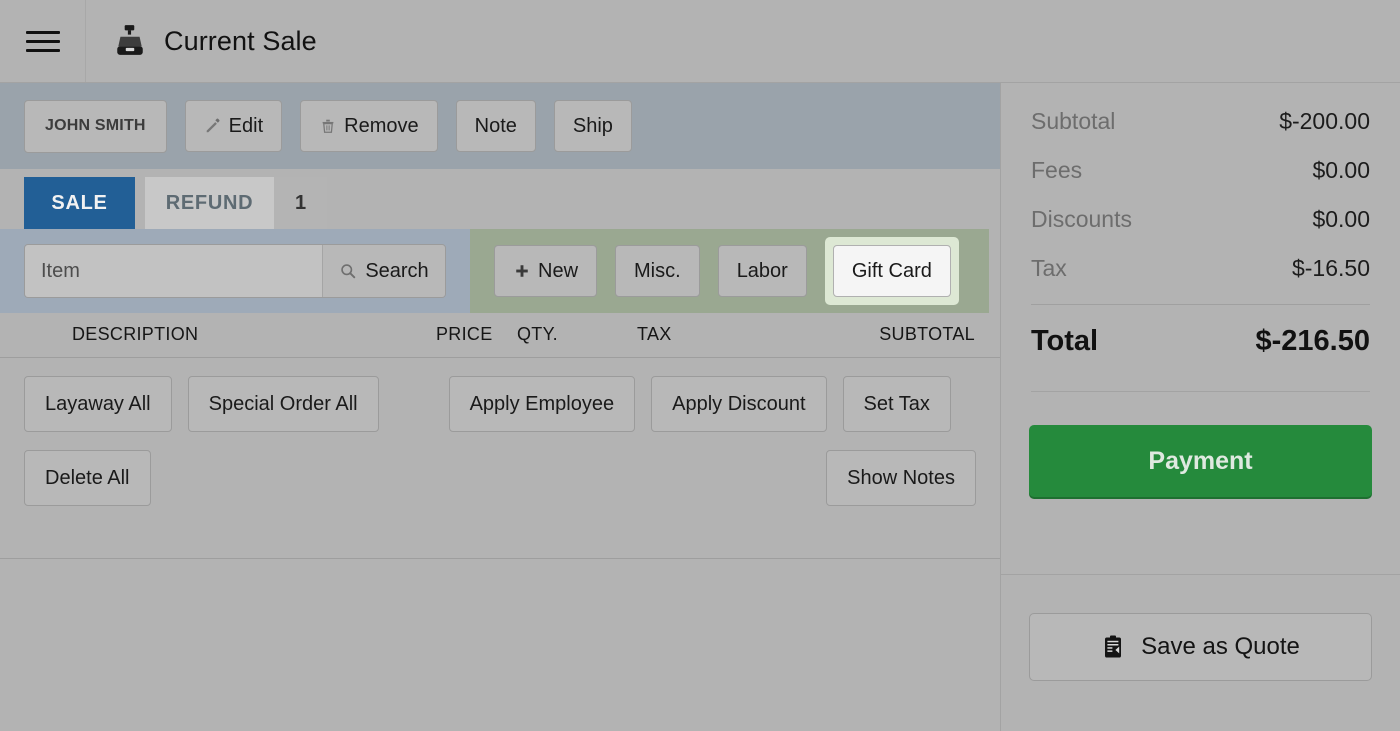 The image size is (1400, 731). What do you see at coordinates (1200, 519) in the screenshot?
I see `payment-spacer` at bounding box center [1200, 519].